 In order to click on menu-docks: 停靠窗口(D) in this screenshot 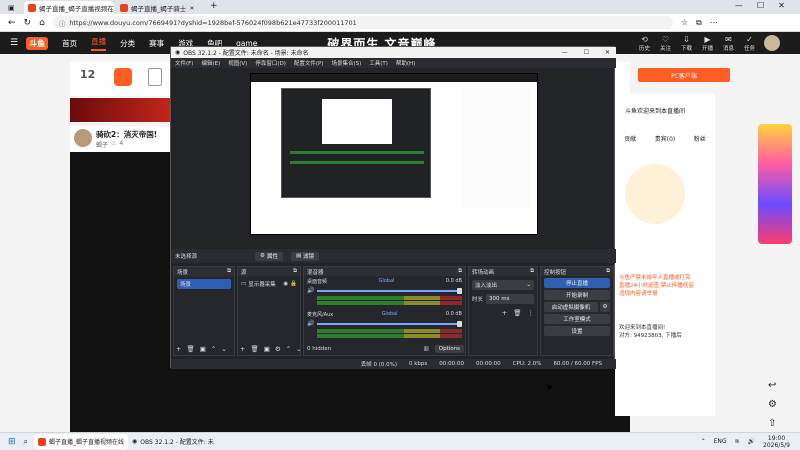, I will do `click(270, 63)`.